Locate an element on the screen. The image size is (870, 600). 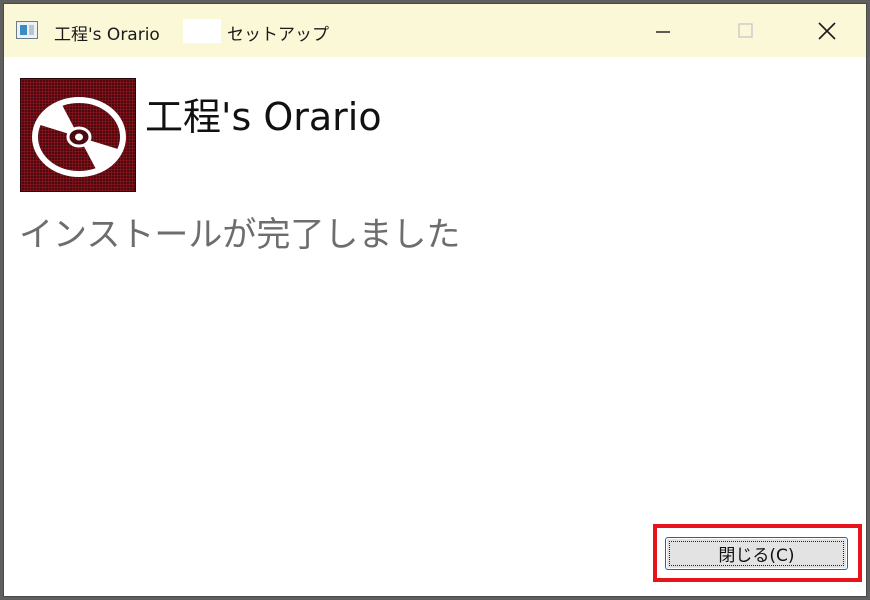
minimize-icon is located at coordinates (663, 32).